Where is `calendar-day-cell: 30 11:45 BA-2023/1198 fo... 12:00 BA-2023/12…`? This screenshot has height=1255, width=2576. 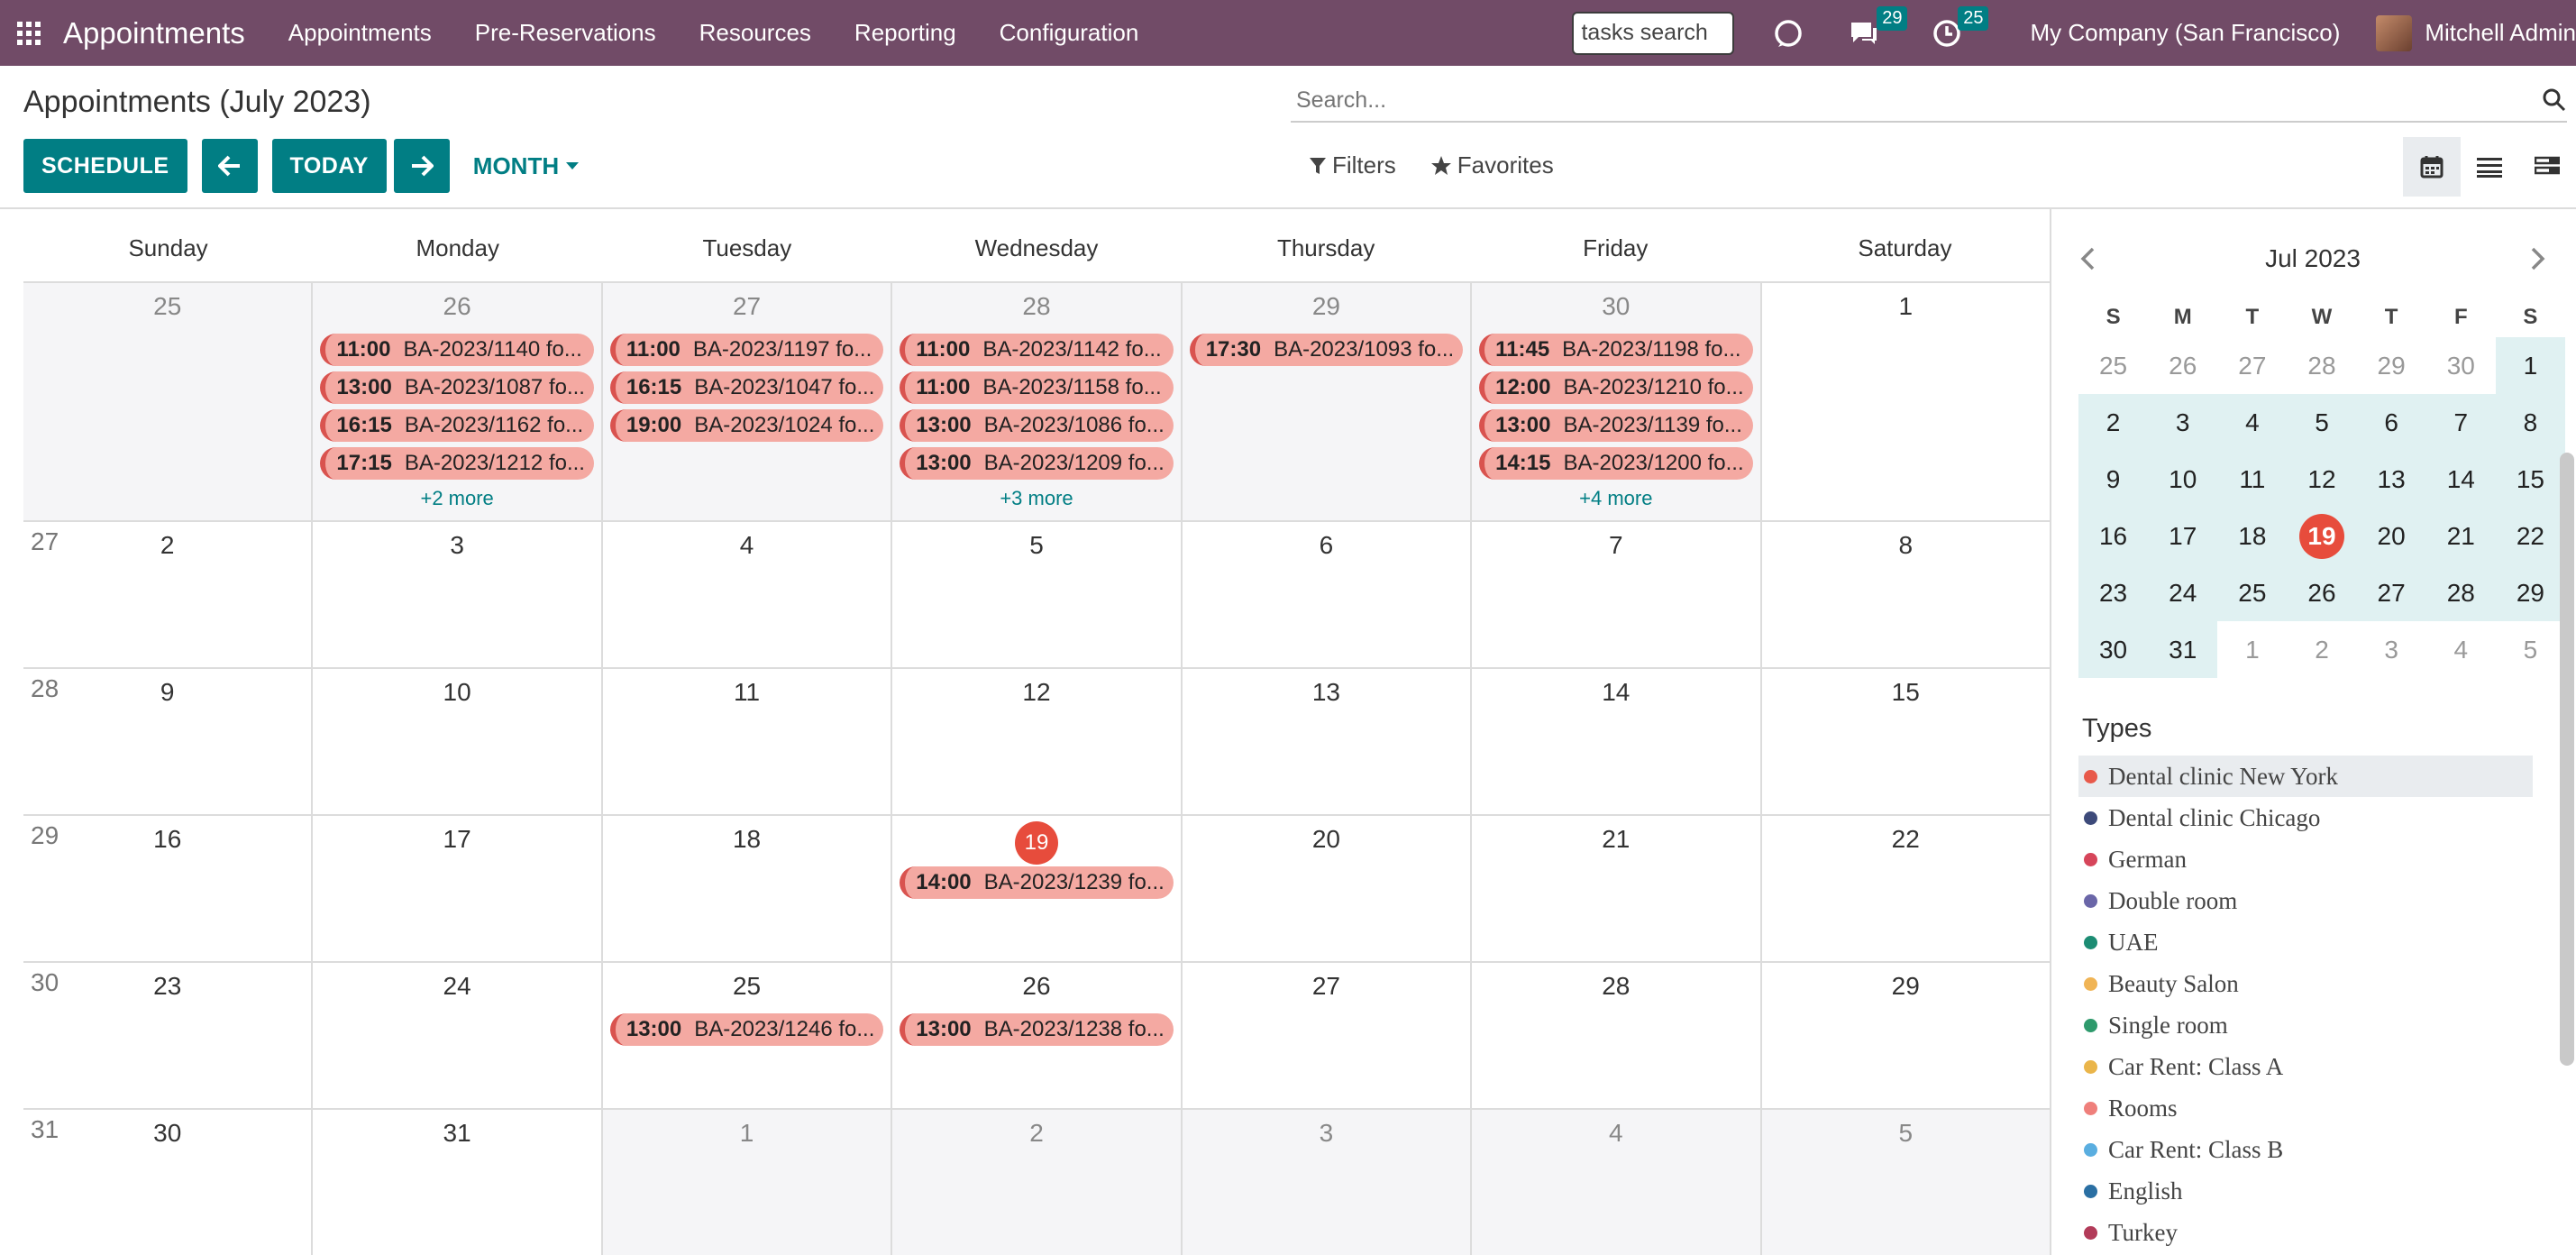
calendar-day-cell: 30 11:45 BA-2023/1198 fo... 12:00 BA-2023/12… is located at coordinates (1617, 401).